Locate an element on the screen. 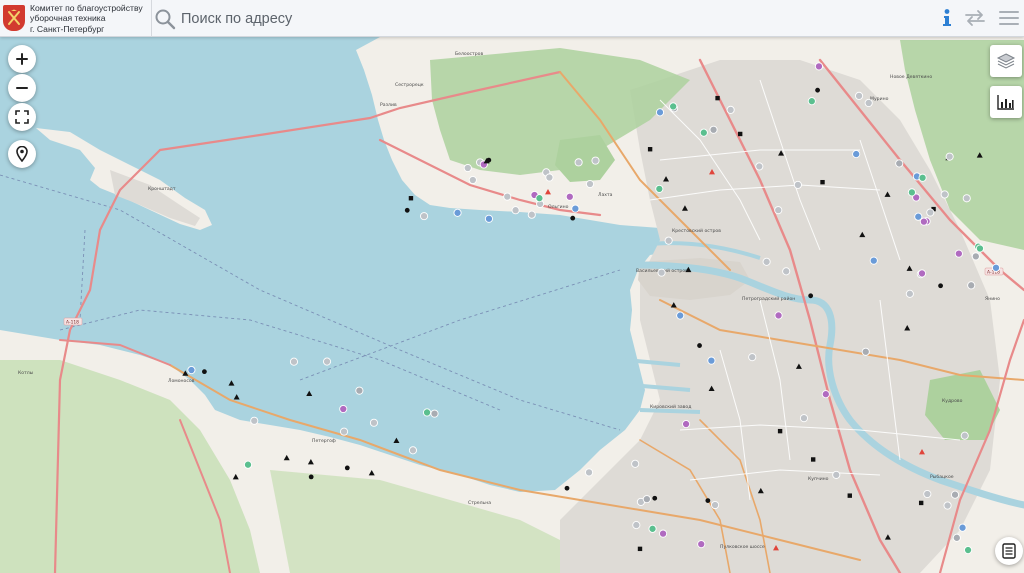  info-icon is located at coordinates (947, 18).